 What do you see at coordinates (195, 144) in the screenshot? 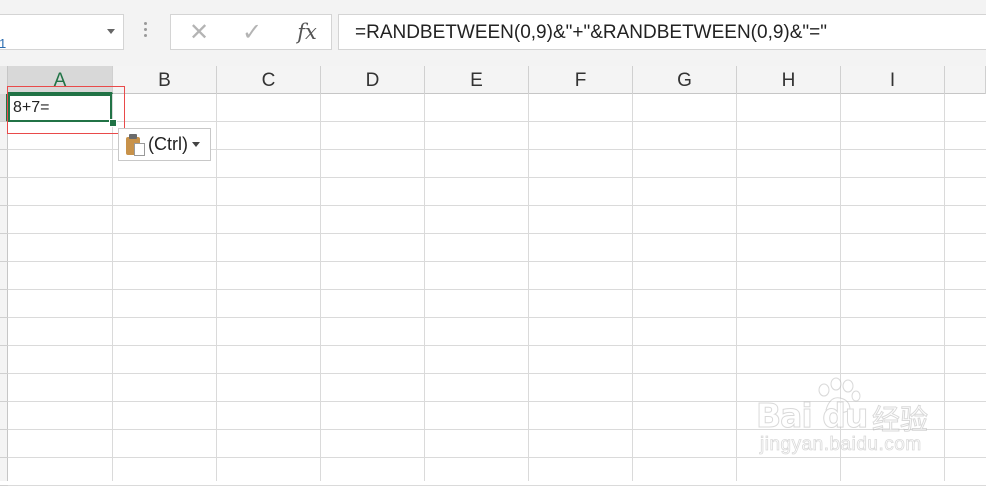
I see `chevron-down-icon` at bounding box center [195, 144].